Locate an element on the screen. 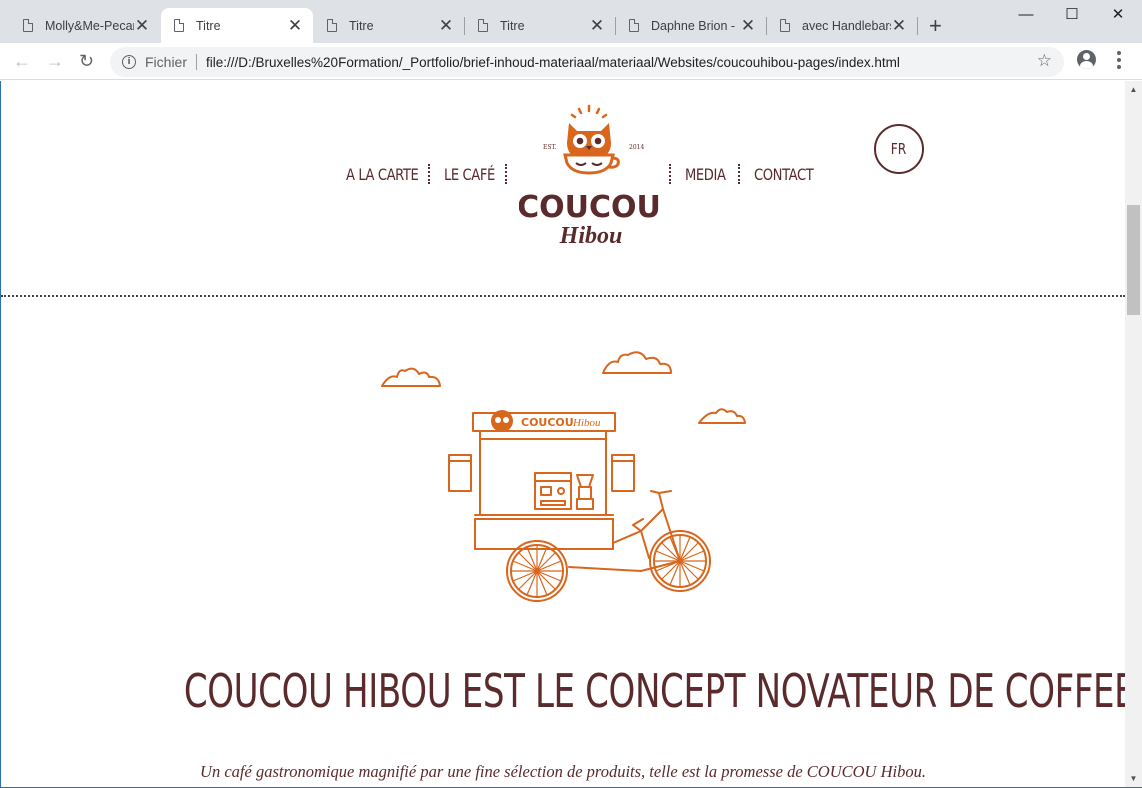  cart-sign-wordmark: COUCOU is located at coordinates (547, 422).